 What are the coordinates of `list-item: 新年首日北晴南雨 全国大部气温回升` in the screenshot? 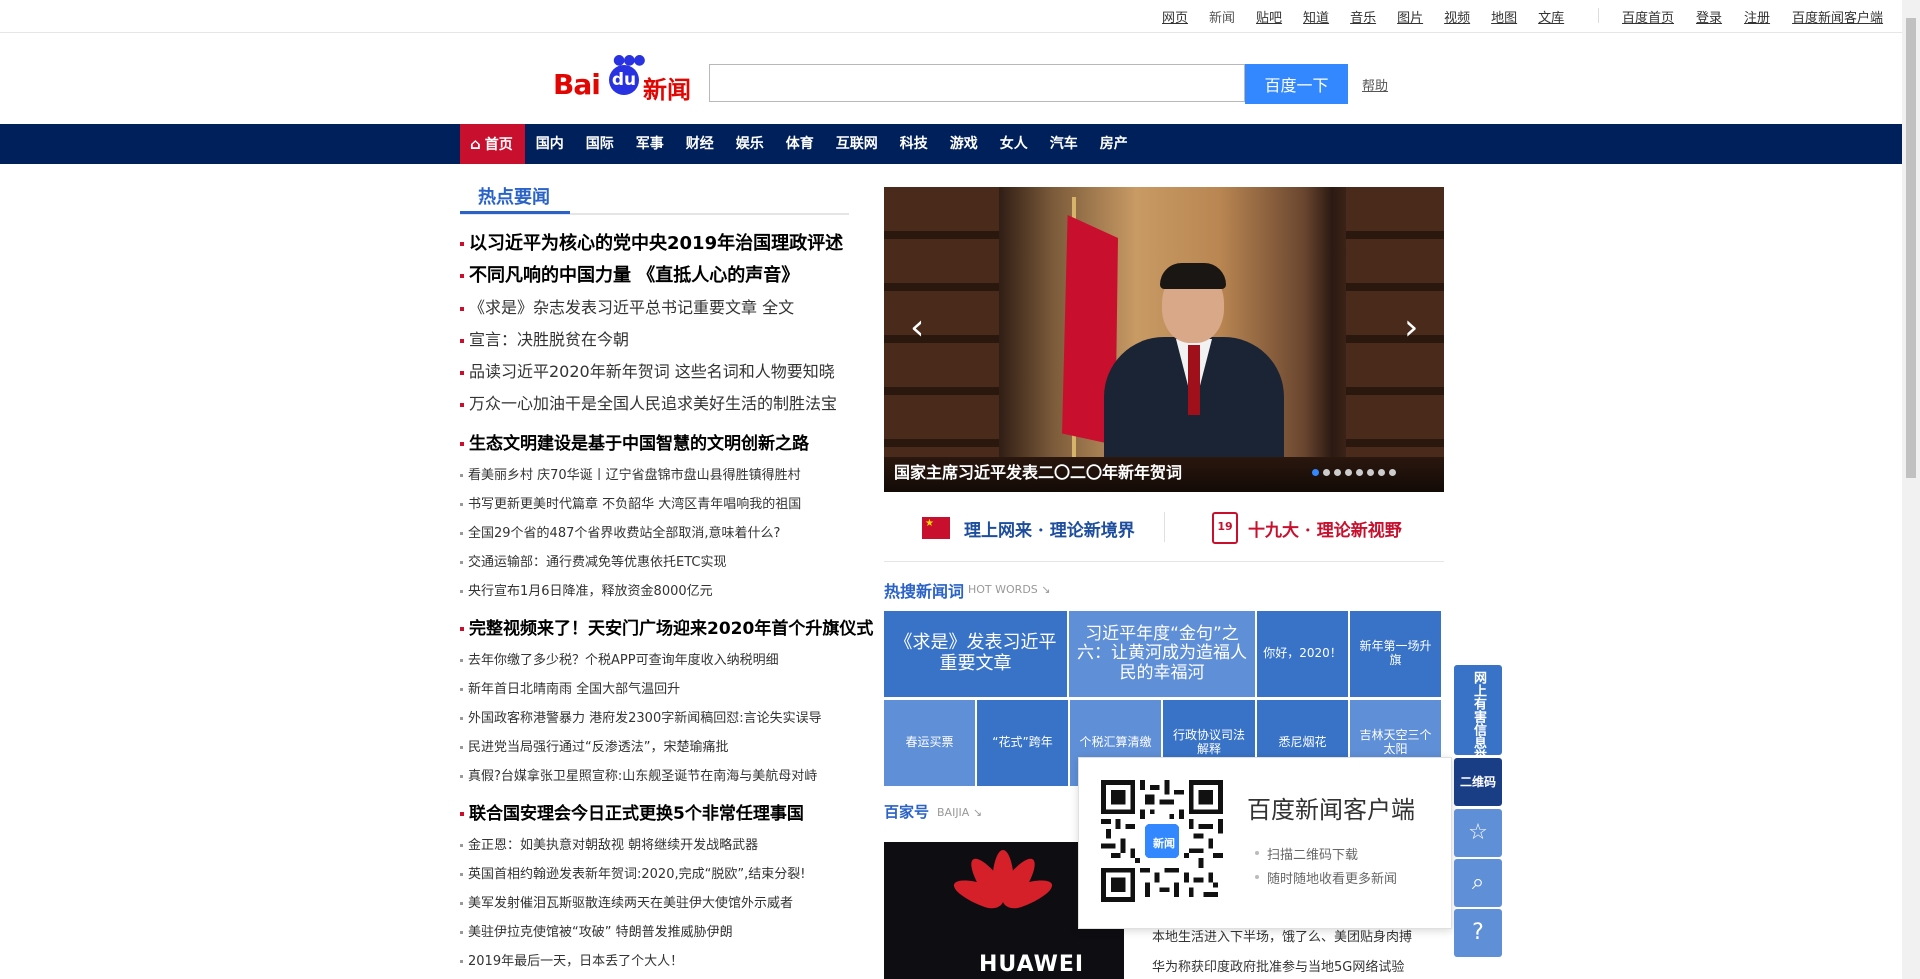 It's located at (660, 689).